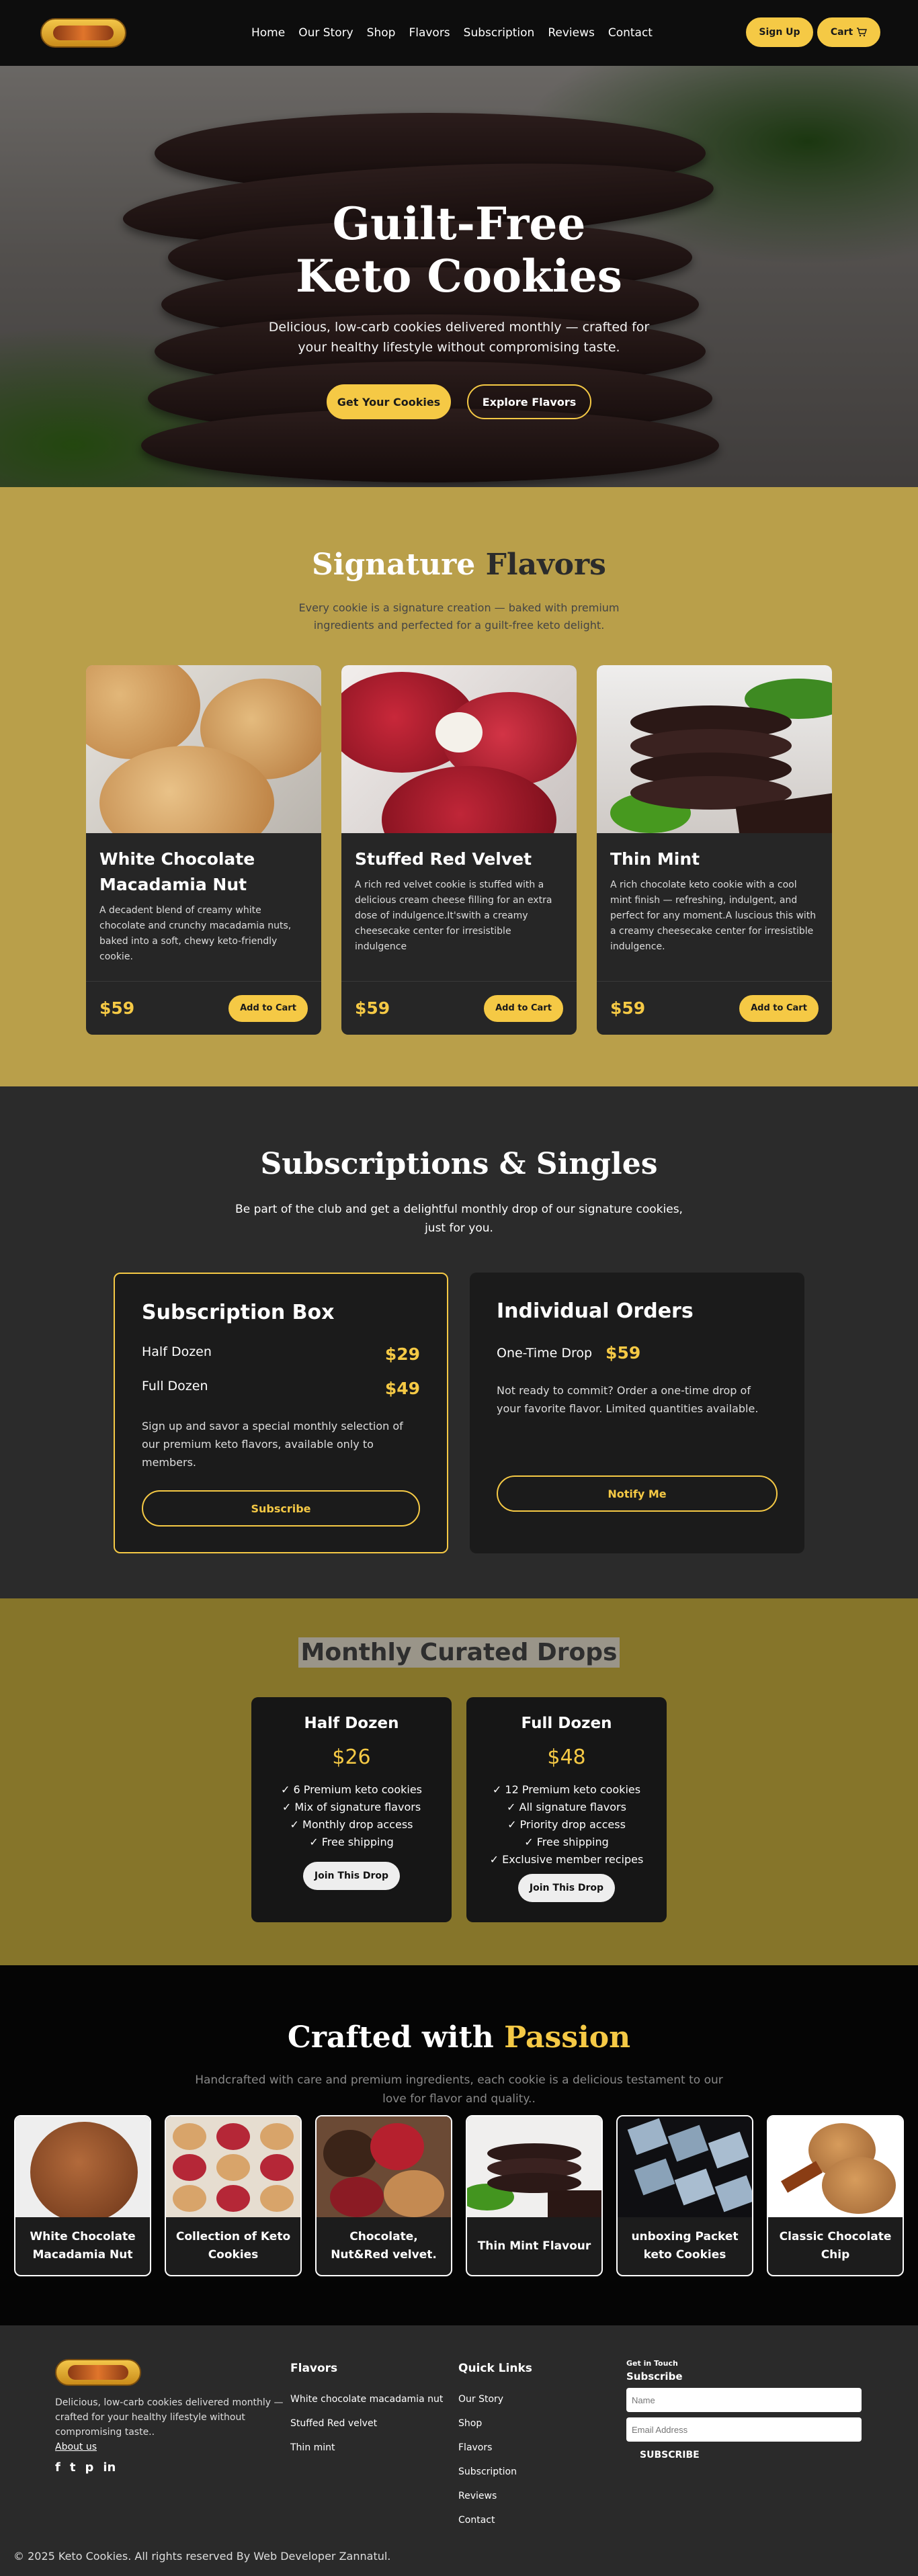  Describe the element at coordinates (495, 2496) in the screenshot. I see `footer-link-reviews: Reviews` at that location.